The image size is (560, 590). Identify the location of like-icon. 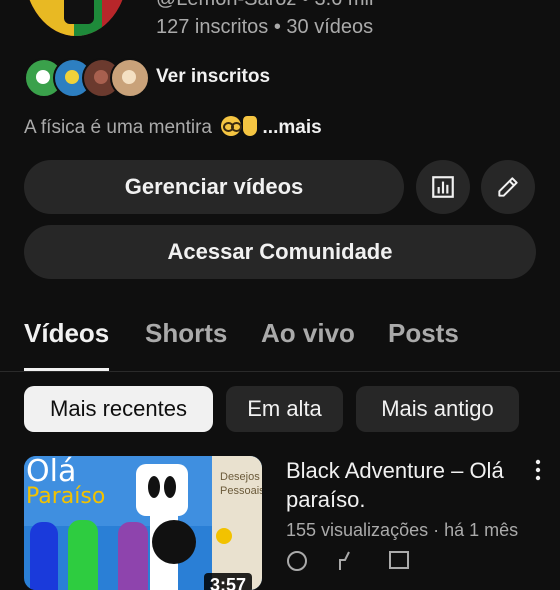
(344, 560).